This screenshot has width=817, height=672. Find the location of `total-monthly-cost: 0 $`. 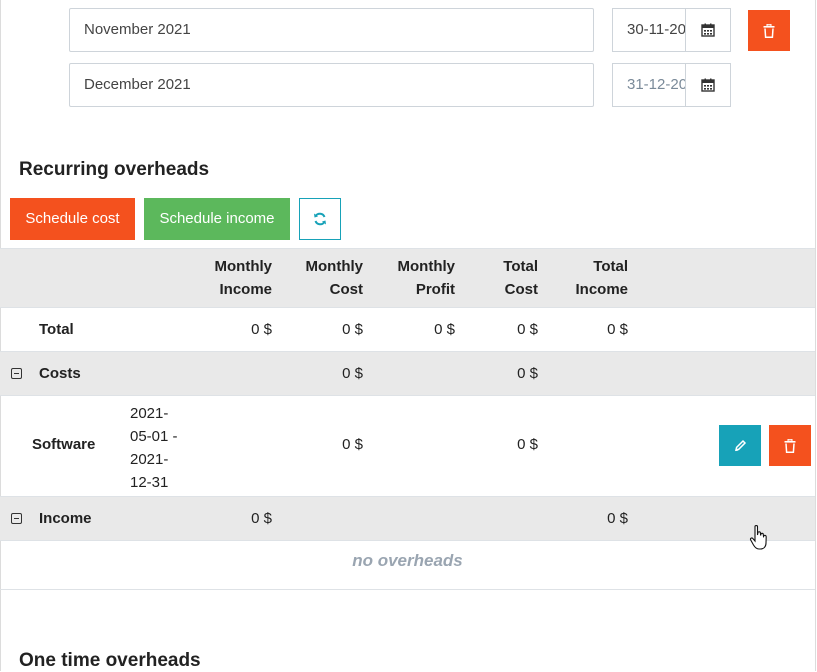

total-monthly-cost: 0 $ is located at coordinates (352, 329).